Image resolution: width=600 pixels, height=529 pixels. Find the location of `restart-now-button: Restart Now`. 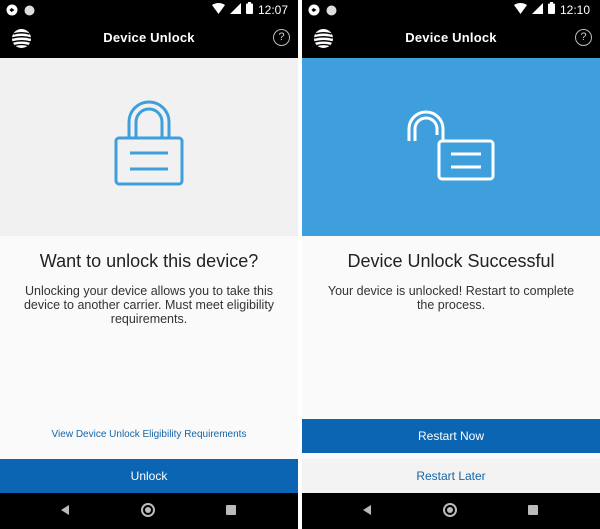

restart-now-button: Restart Now is located at coordinates (451, 436).